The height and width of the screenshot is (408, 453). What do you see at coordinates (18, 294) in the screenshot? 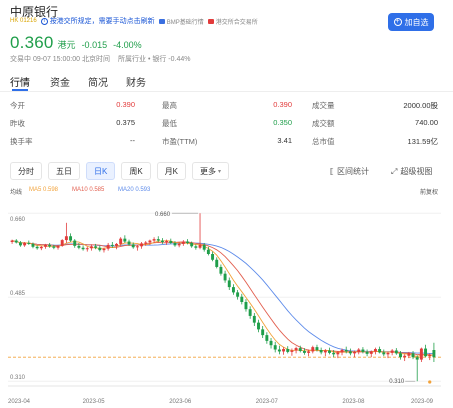
I see `y-tick-label: 0.485` at bounding box center [18, 294].